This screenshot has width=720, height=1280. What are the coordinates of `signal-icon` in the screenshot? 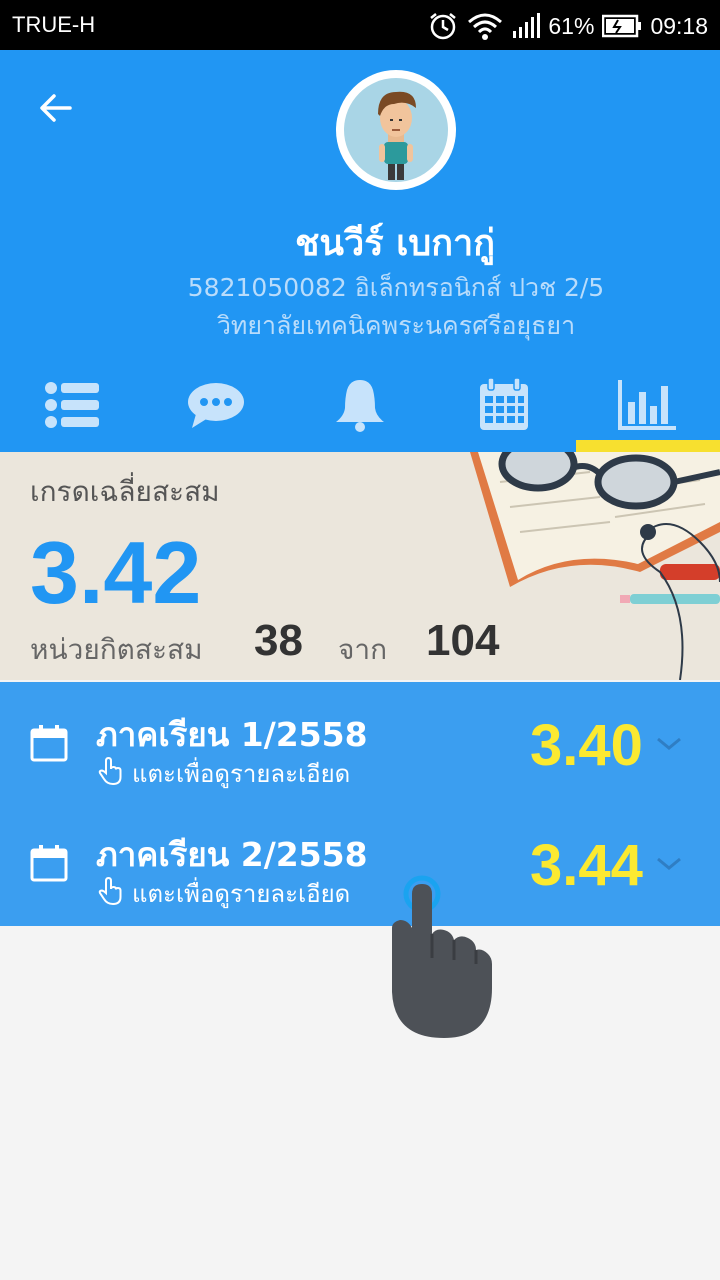 It's located at (527, 25).